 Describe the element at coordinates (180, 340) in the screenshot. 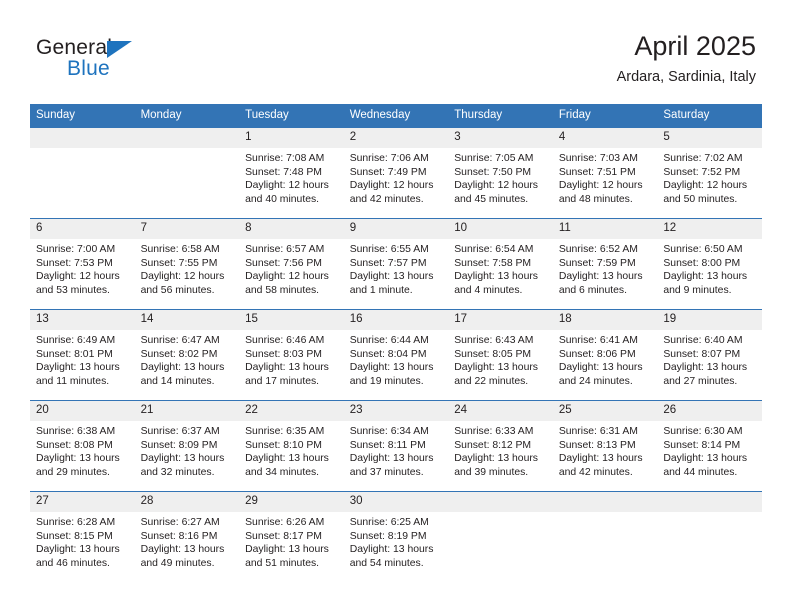

I see `sunrise-text: Sunrise: 6:47 AM` at that location.